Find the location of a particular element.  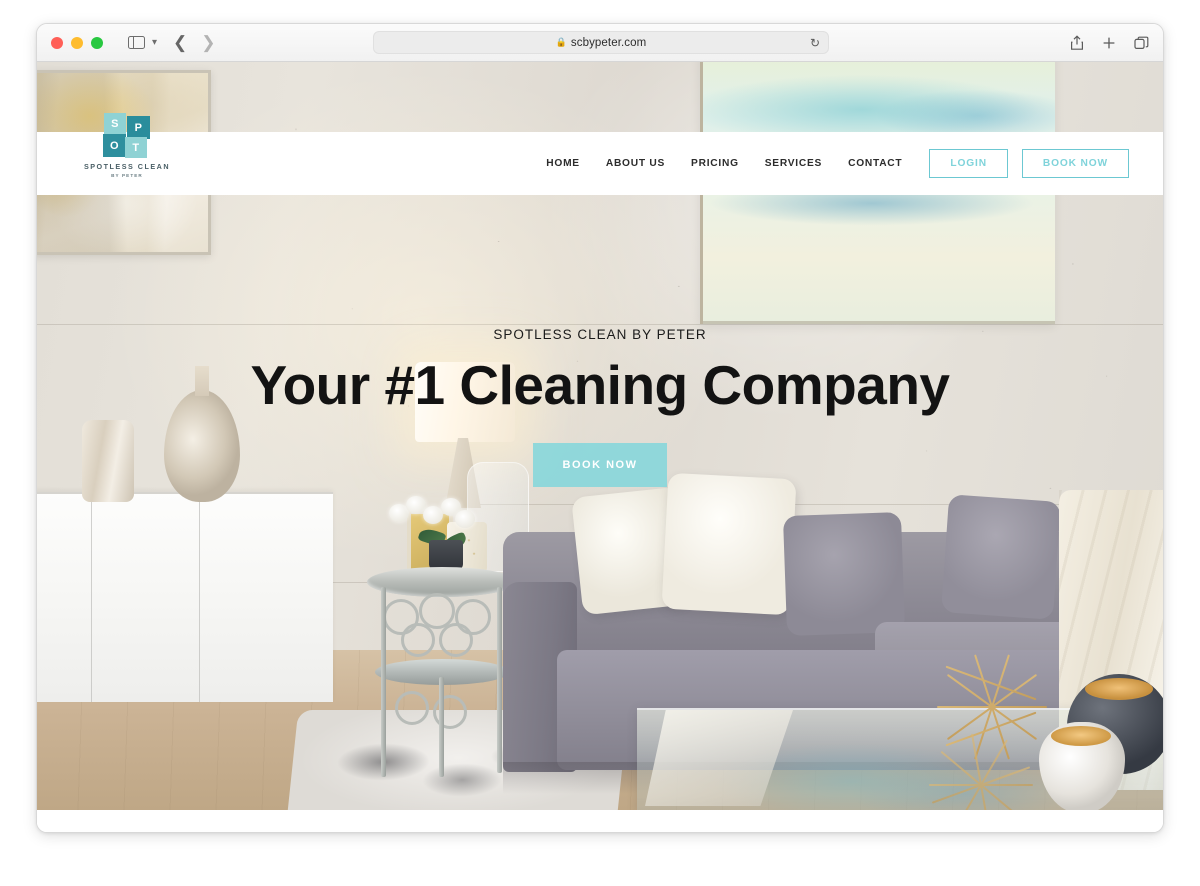

back-arrow-icon: ❮ is located at coordinates (180, 42).